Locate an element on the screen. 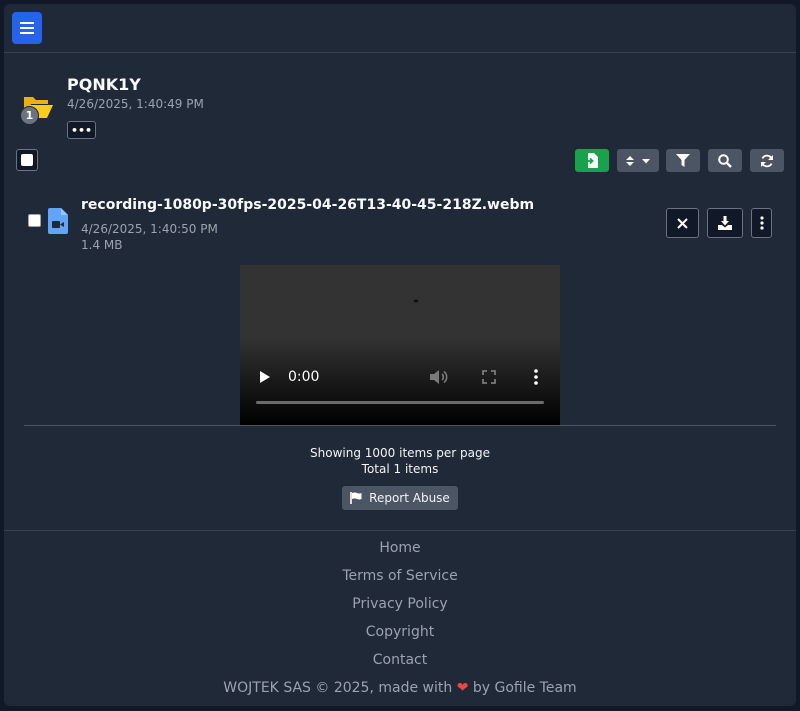 This screenshot has height=711, width=800. folder-title: PQNK1Y is located at coordinates (104, 84).